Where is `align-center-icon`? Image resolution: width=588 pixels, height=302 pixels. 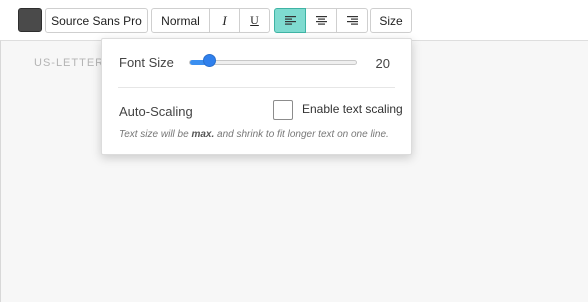
align-center-icon is located at coordinates (321, 20).